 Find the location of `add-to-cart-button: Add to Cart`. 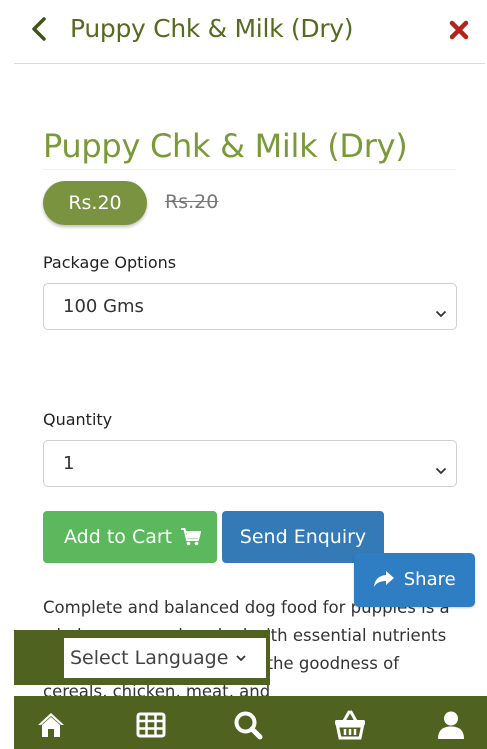

add-to-cart-button: Add to Cart is located at coordinates (130, 537).